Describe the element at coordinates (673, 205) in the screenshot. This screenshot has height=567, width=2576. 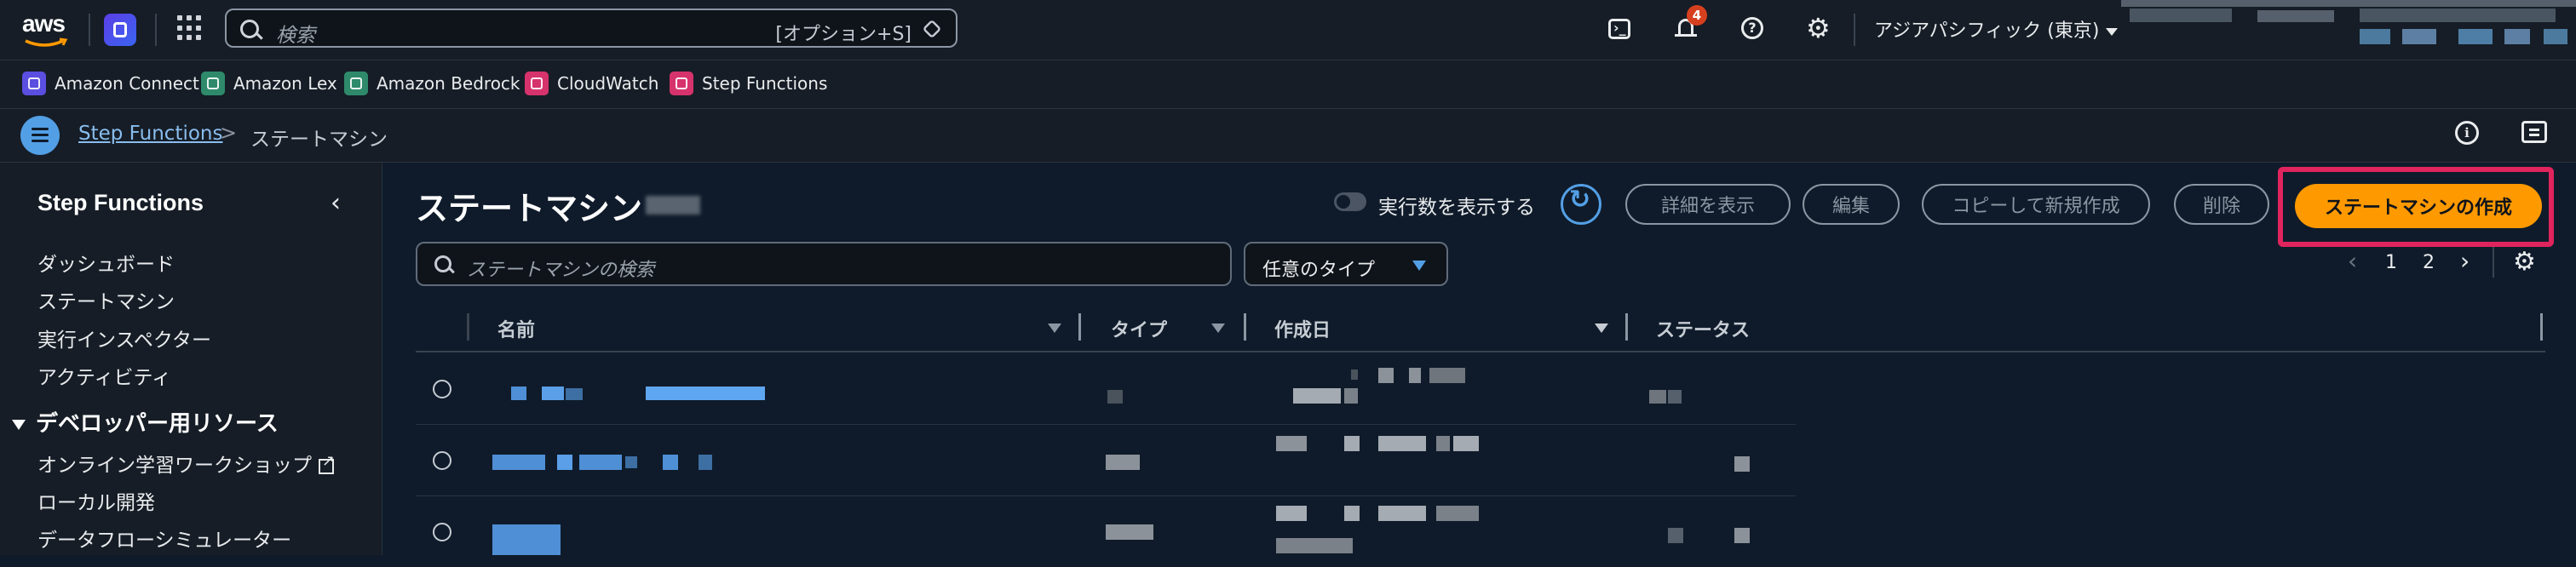
I see `state-machine-count-redacted` at that location.